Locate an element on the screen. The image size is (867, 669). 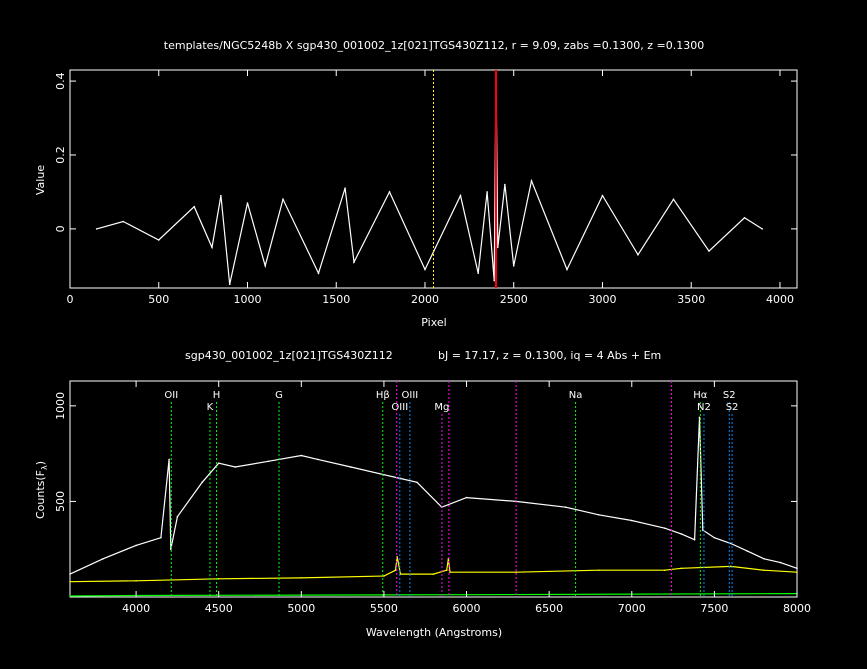
y-tick-label: 1000 is located at coordinates (60, 406).